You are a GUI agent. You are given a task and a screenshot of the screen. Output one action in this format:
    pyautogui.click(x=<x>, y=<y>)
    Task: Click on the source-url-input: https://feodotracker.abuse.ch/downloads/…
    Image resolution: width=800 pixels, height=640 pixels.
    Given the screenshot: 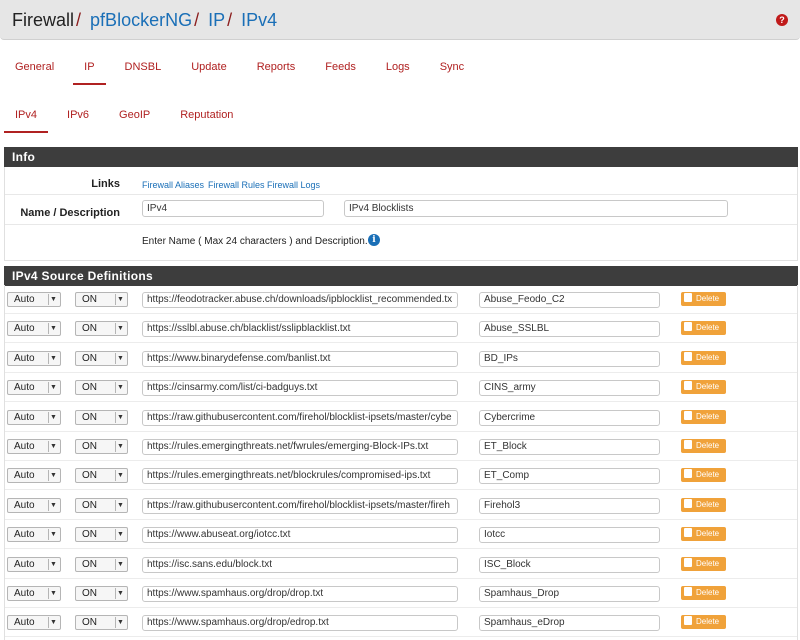 What is the action you would take?
    pyautogui.click(x=300, y=300)
    